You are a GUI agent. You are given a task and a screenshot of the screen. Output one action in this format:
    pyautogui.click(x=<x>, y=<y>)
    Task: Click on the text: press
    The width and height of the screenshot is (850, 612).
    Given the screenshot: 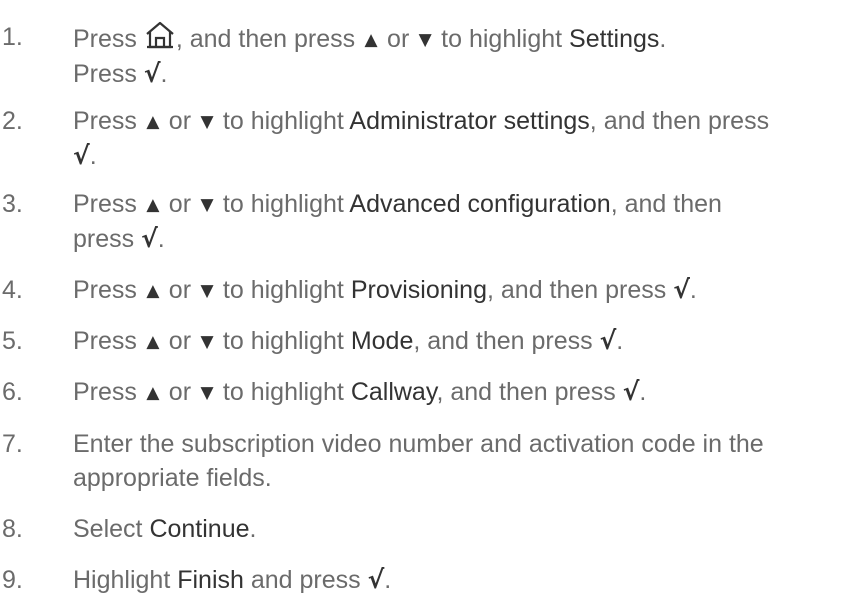 What is the action you would take?
    pyautogui.click(x=107, y=239)
    